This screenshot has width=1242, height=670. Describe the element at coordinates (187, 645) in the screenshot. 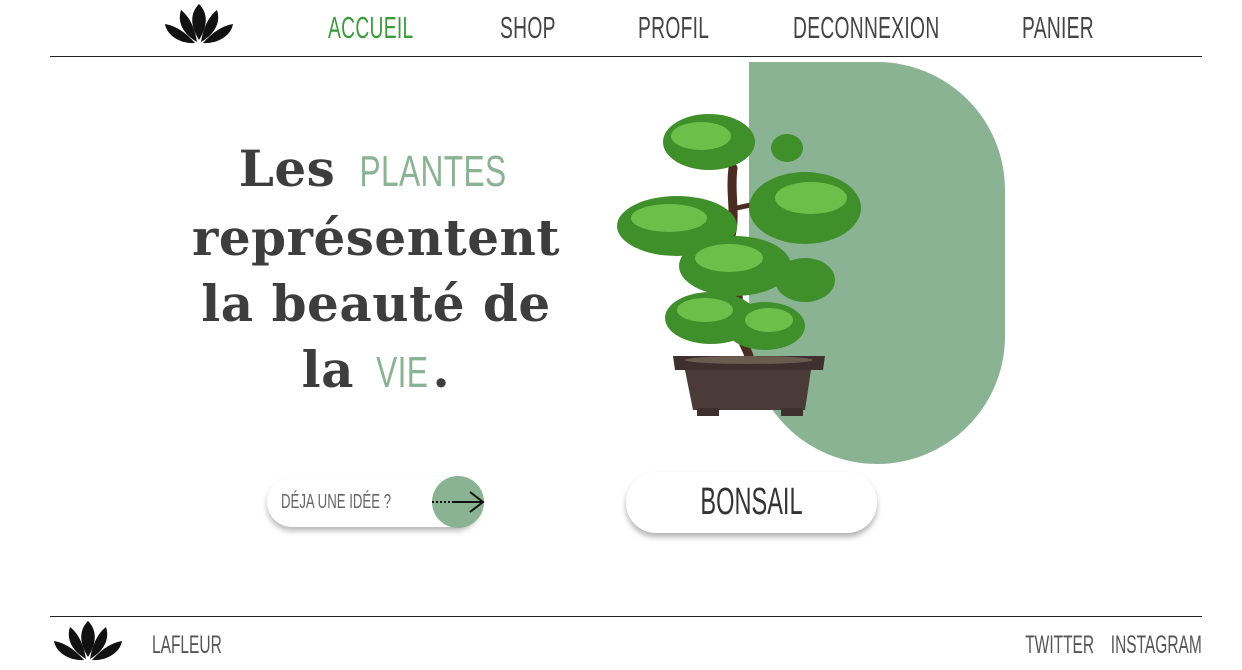

I see `footer-brand-name: LAFLEUR` at that location.